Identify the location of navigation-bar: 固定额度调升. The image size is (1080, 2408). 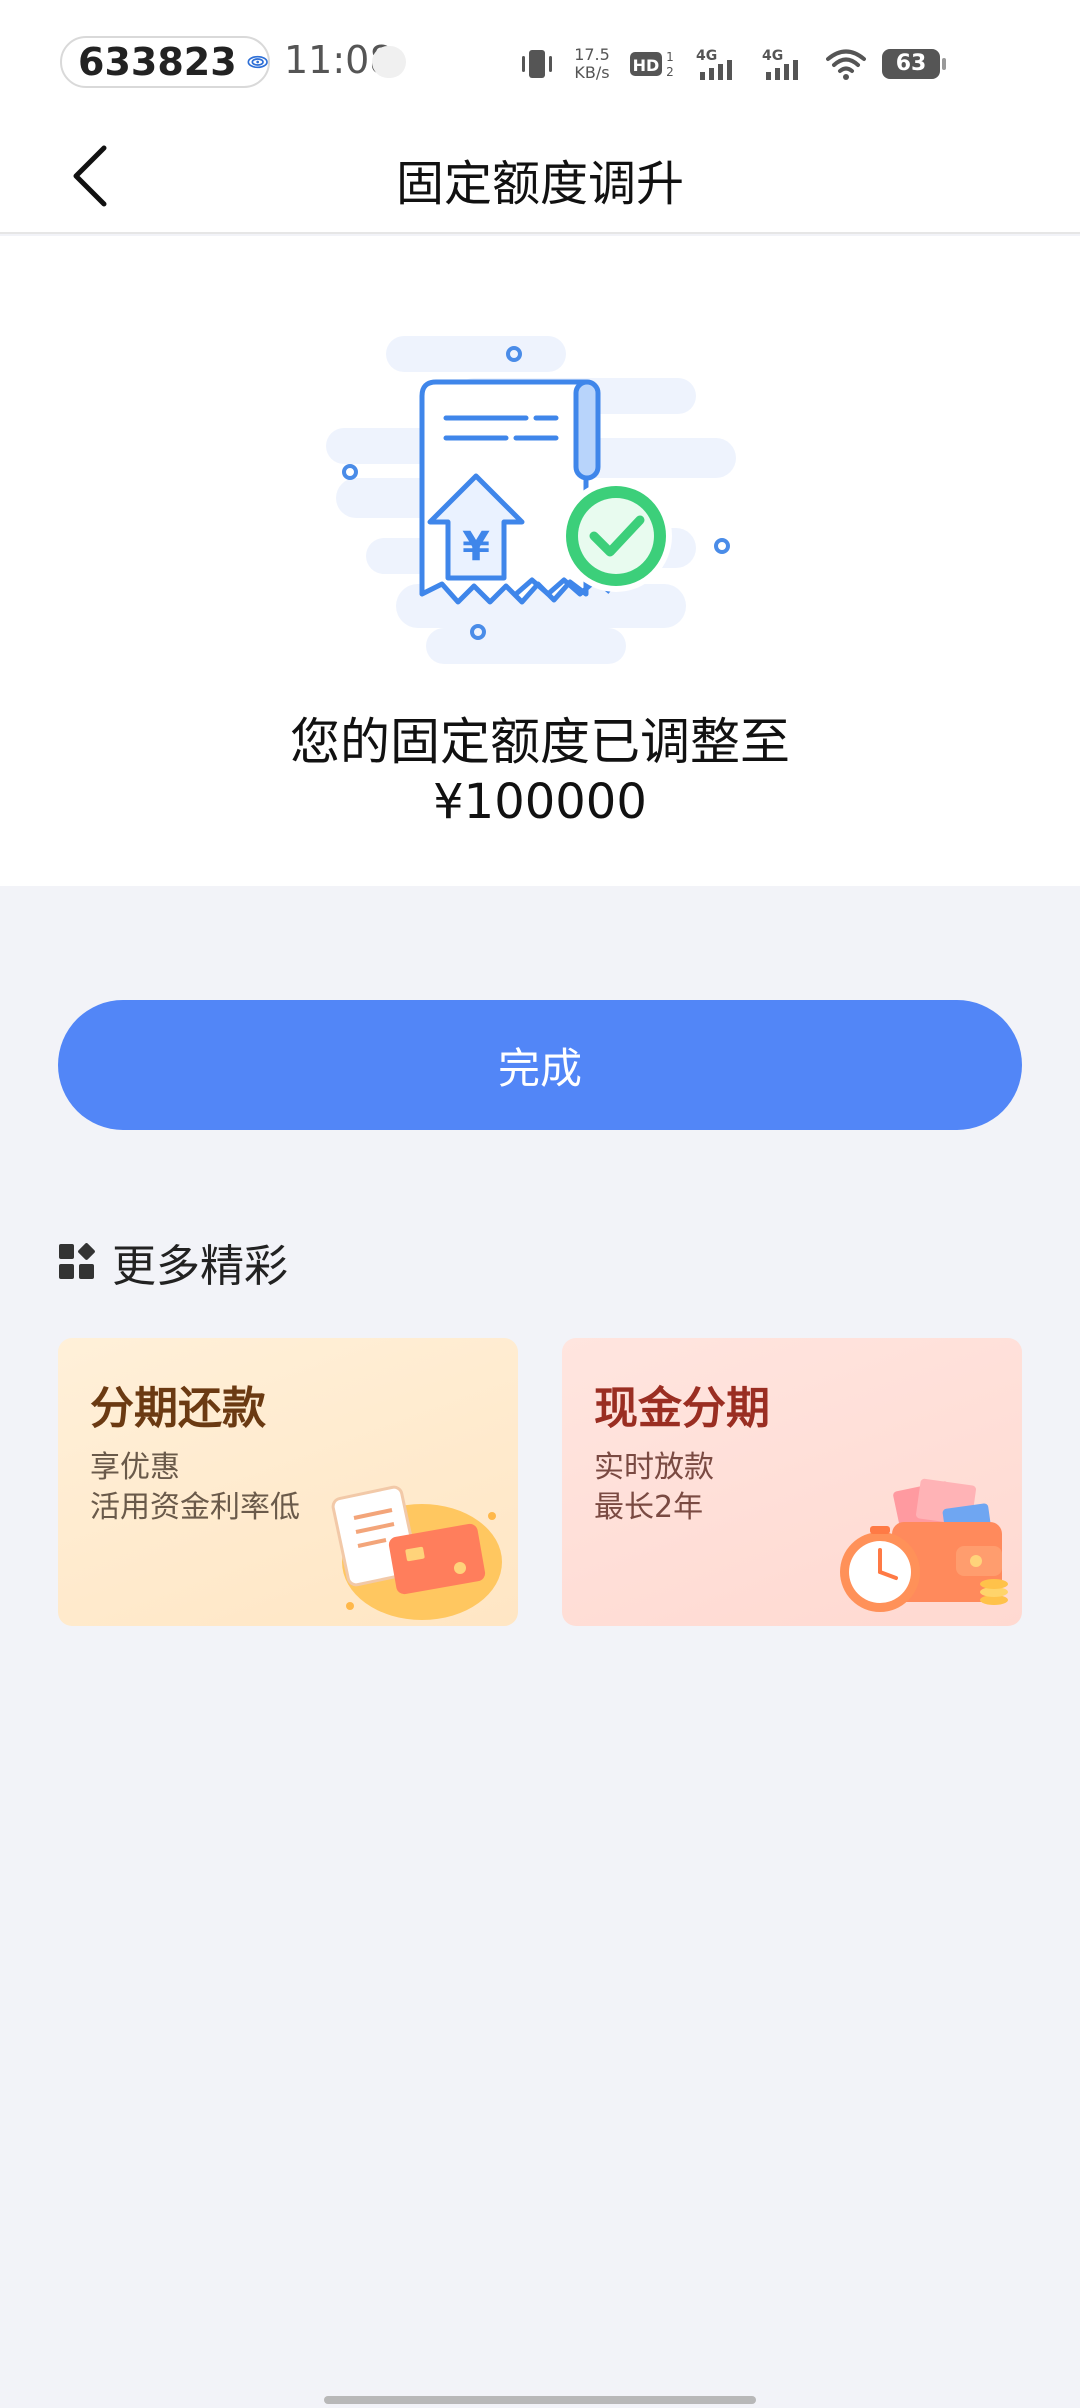
(540, 178).